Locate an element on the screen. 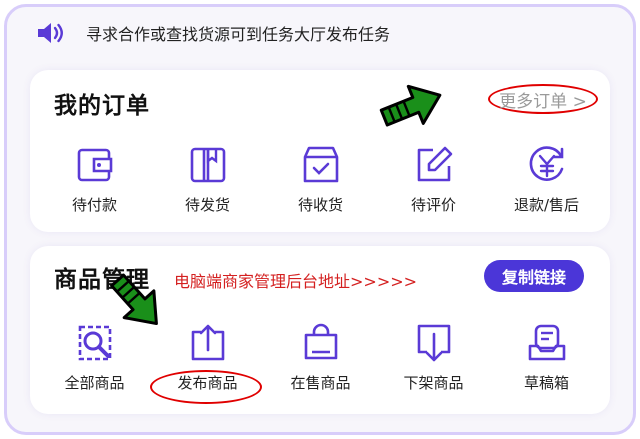  goods-off-shelf: 下架商品 is located at coordinates (433, 357).